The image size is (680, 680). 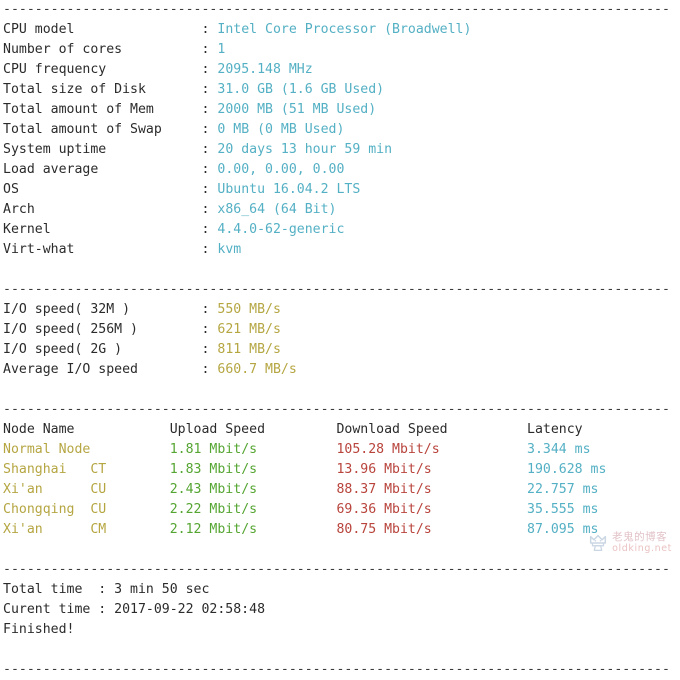 What do you see at coordinates (253, 489) in the screenshot?
I see `upload-speed: 2.43 Mbit/s` at bounding box center [253, 489].